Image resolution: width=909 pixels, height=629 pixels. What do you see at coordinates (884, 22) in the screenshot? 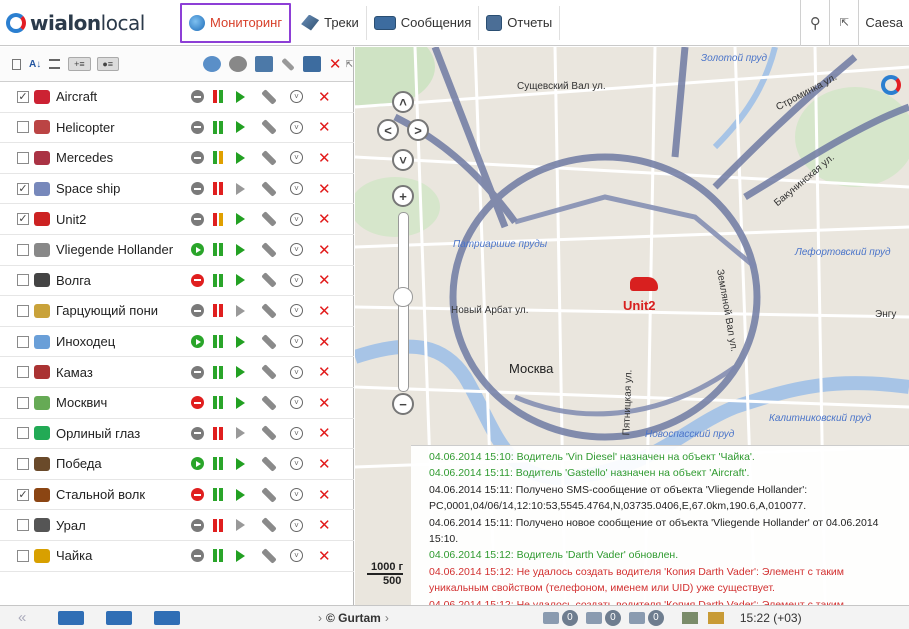
I see `user-menu: Caesa` at bounding box center [884, 22].